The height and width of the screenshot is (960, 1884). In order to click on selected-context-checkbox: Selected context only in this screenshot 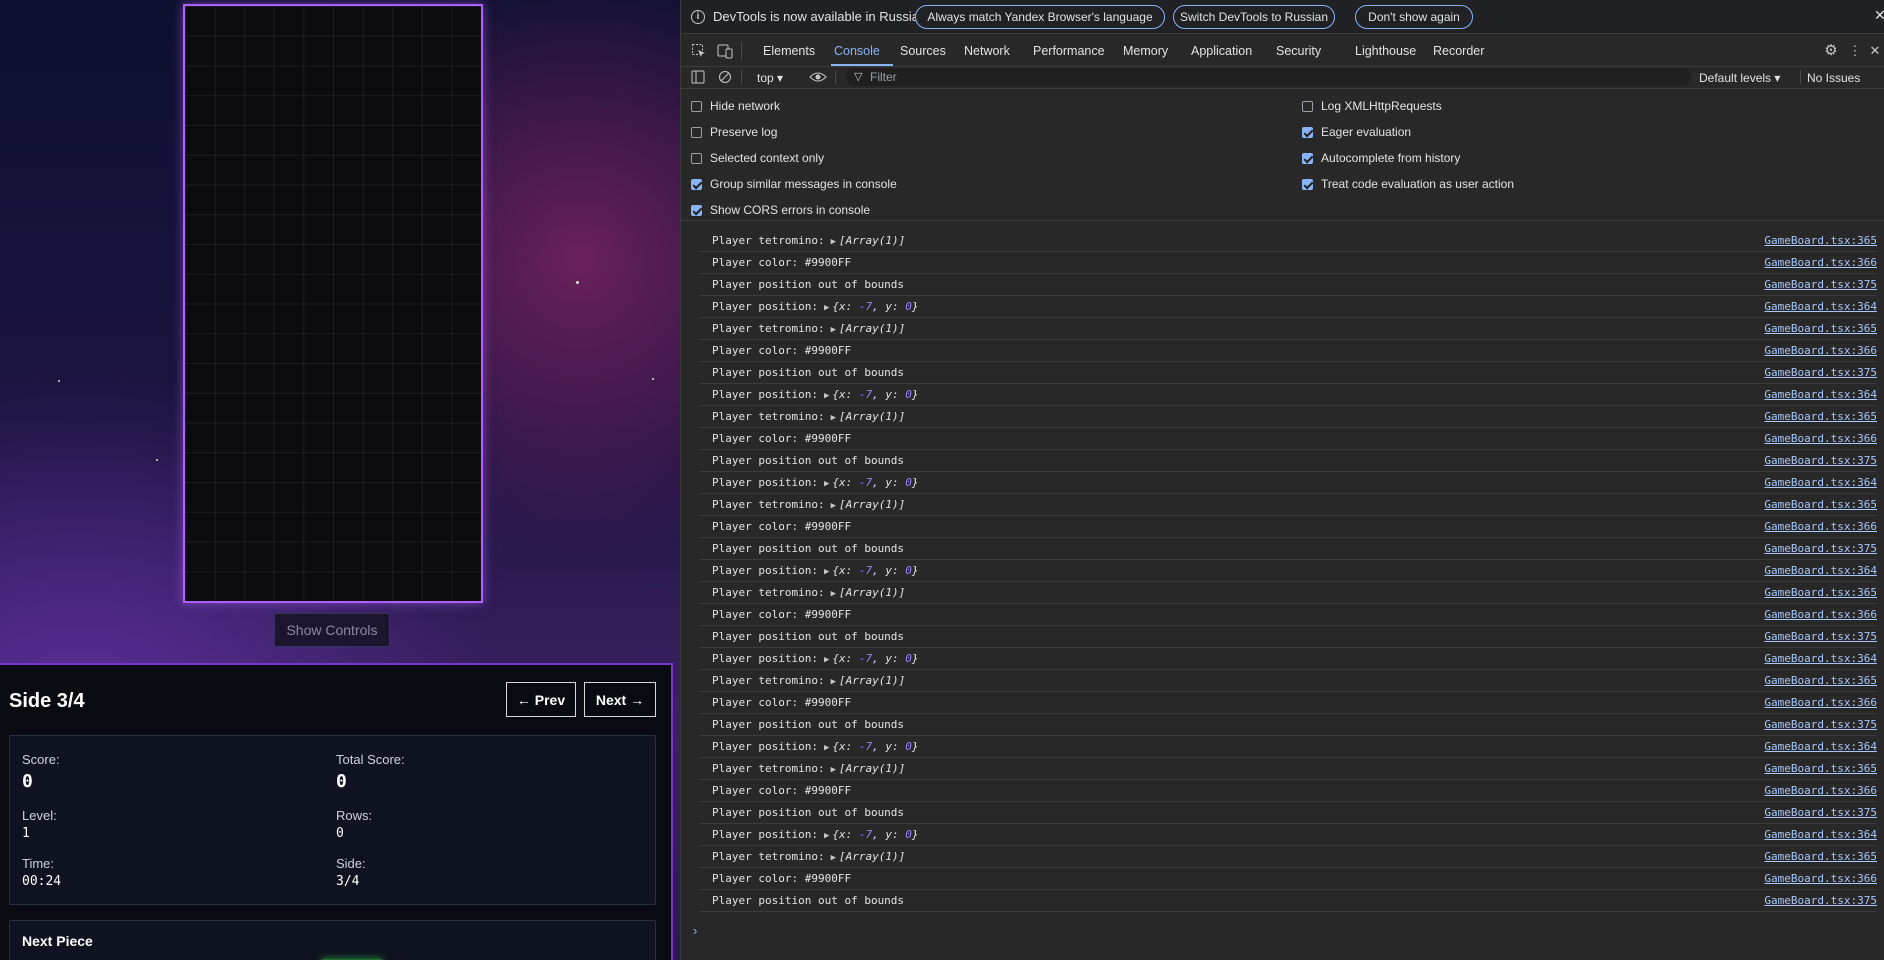, I will do `click(757, 158)`.